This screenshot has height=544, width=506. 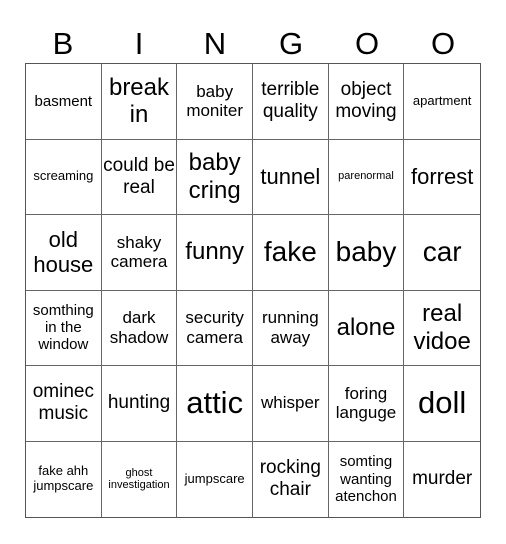 What do you see at coordinates (367, 43) in the screenshot?
I see `header-letter-o: O` at bounding box center [367, 43].